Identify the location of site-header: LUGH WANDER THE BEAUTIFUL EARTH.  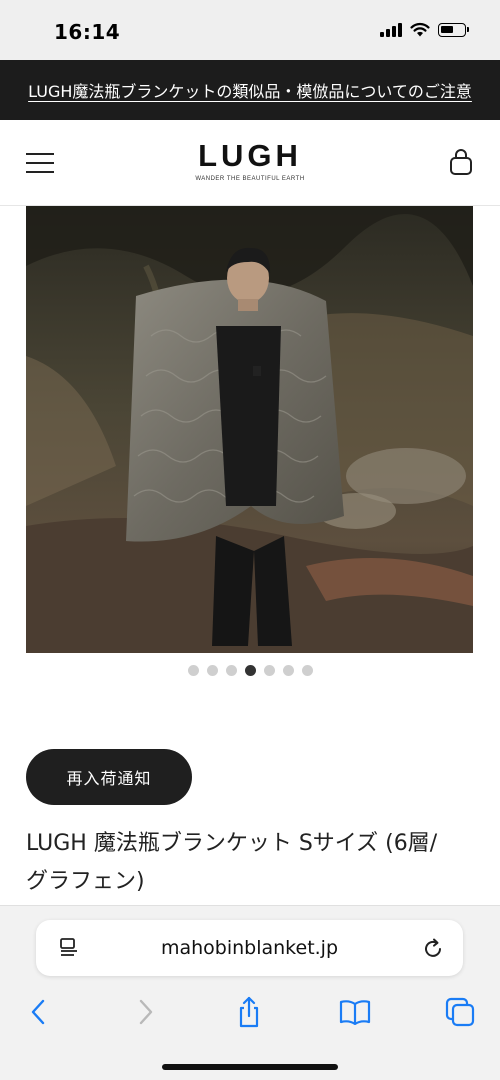
(250, 163).